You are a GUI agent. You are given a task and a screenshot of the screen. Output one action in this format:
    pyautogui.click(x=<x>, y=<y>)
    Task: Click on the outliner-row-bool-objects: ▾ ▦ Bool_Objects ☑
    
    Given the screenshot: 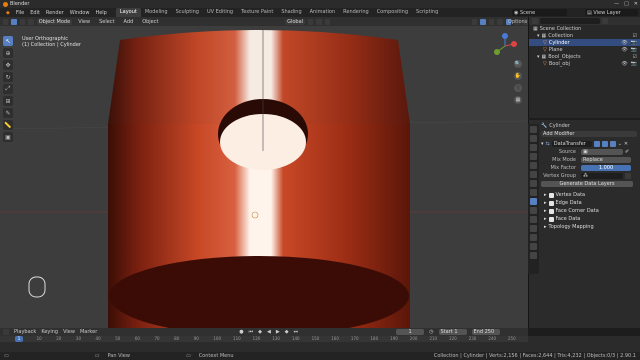 What is the action you would take?
    pyautogui.click(x=584, y=56)
    